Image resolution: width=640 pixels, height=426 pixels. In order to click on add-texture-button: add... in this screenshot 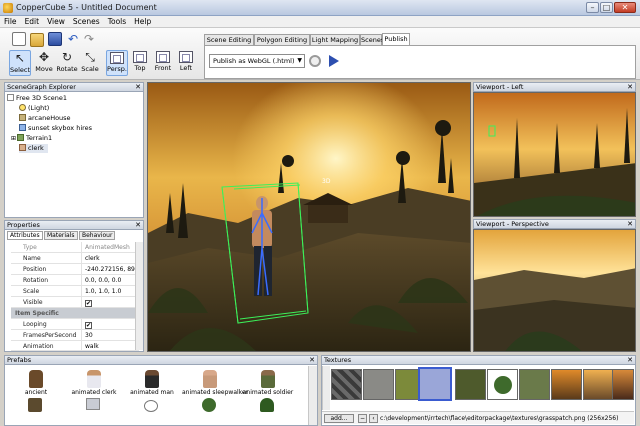, I will do `click(339, 418)`.